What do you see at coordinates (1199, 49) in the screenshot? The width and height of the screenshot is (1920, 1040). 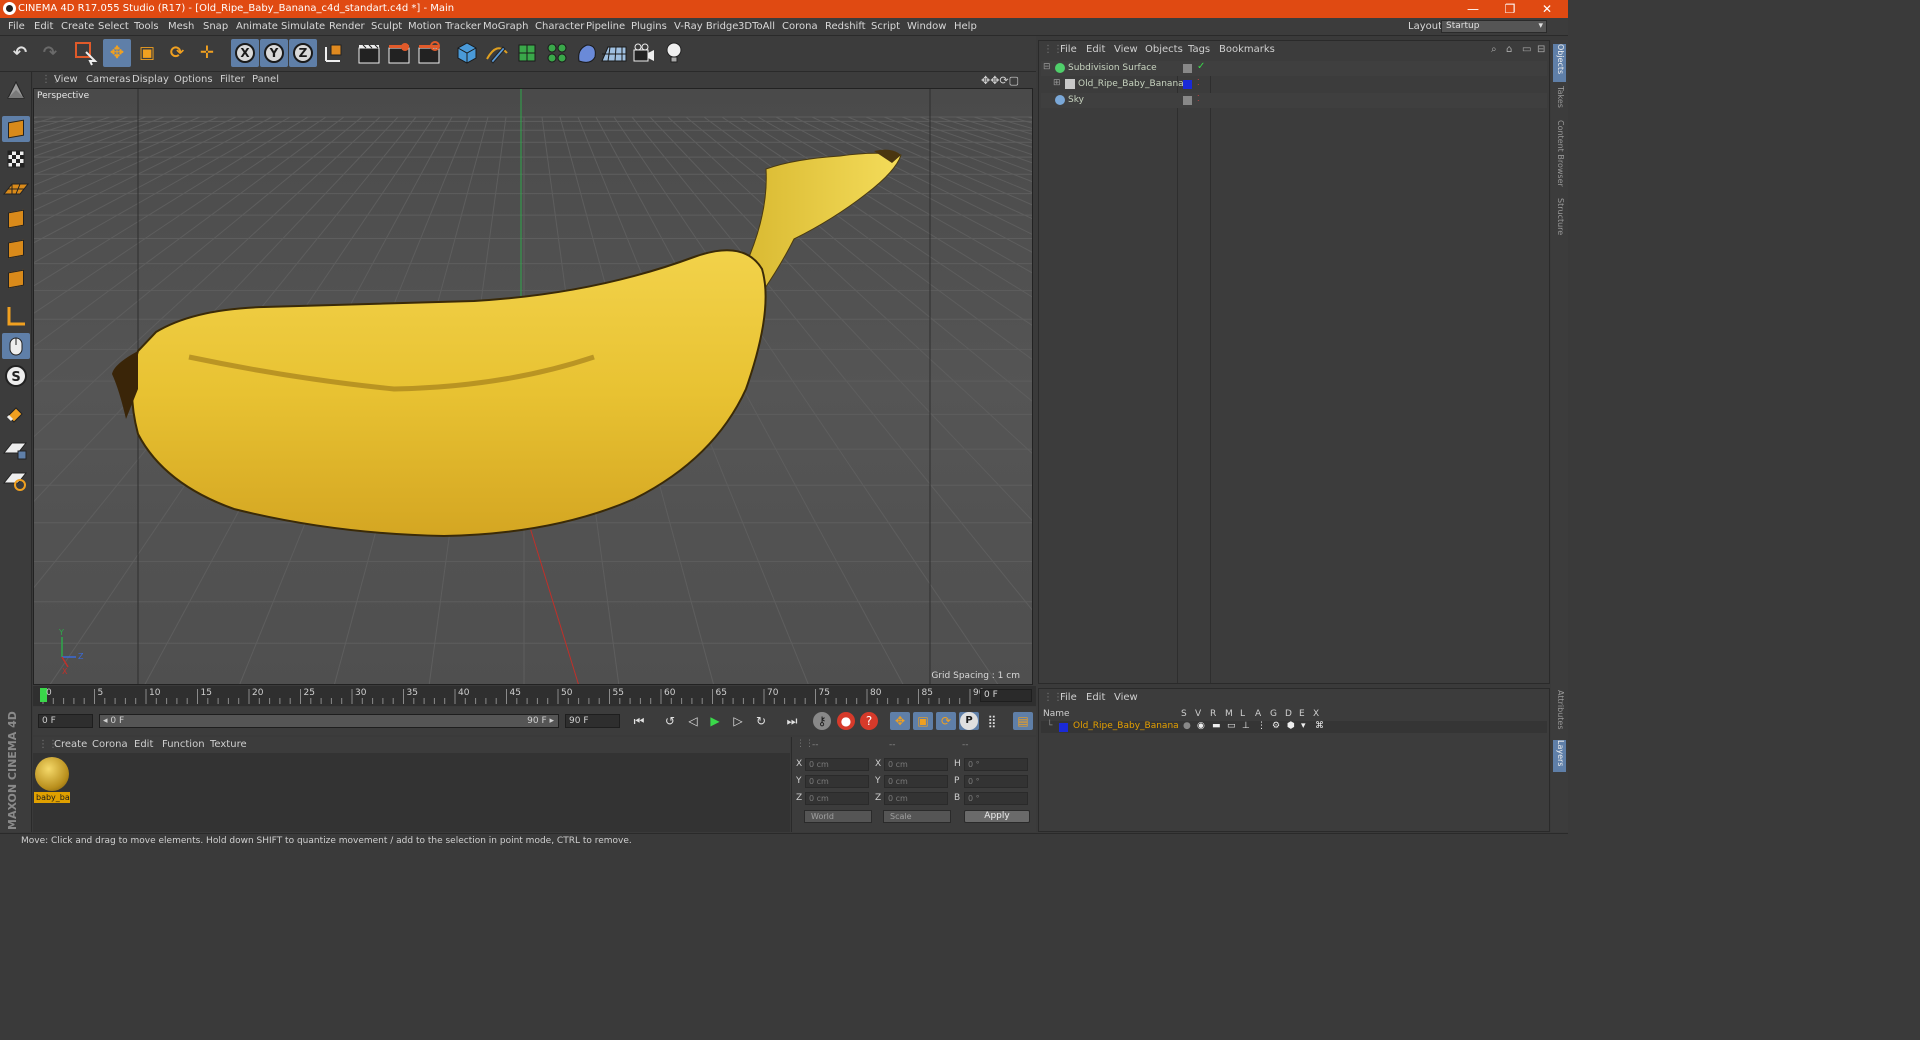 I see `om-menu-tags: Tags` at bounding box center [1199, 49].